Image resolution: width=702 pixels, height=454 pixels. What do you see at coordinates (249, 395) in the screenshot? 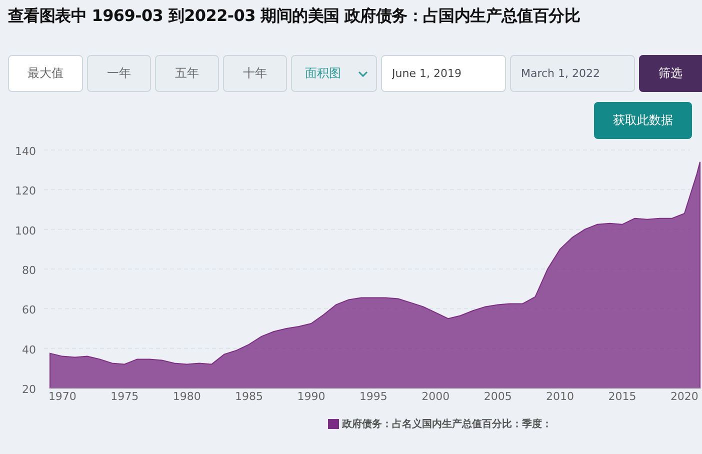
I see `x-axis-label: 1985` at bounding box center [249, 395].